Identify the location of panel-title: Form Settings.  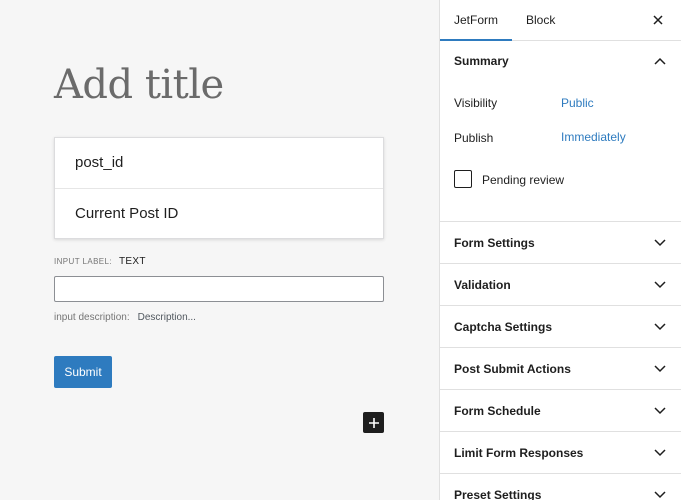
(494, 242).